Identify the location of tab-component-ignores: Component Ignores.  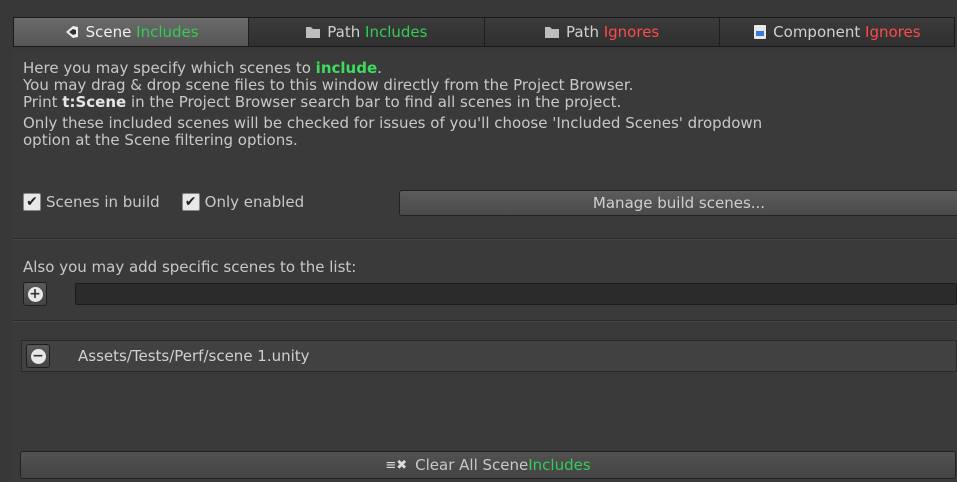
(836, 32).